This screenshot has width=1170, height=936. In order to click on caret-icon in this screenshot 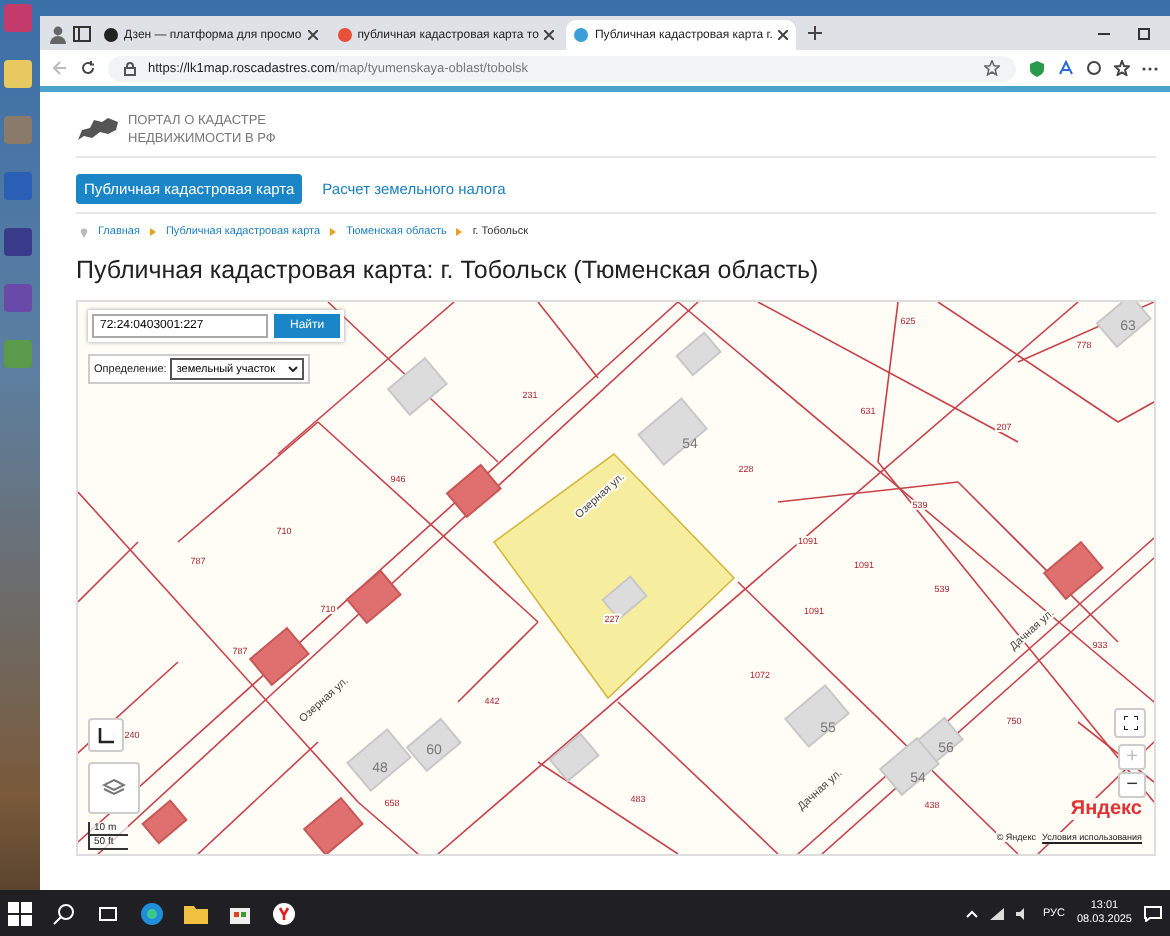, I will do `click(292, 369)`.